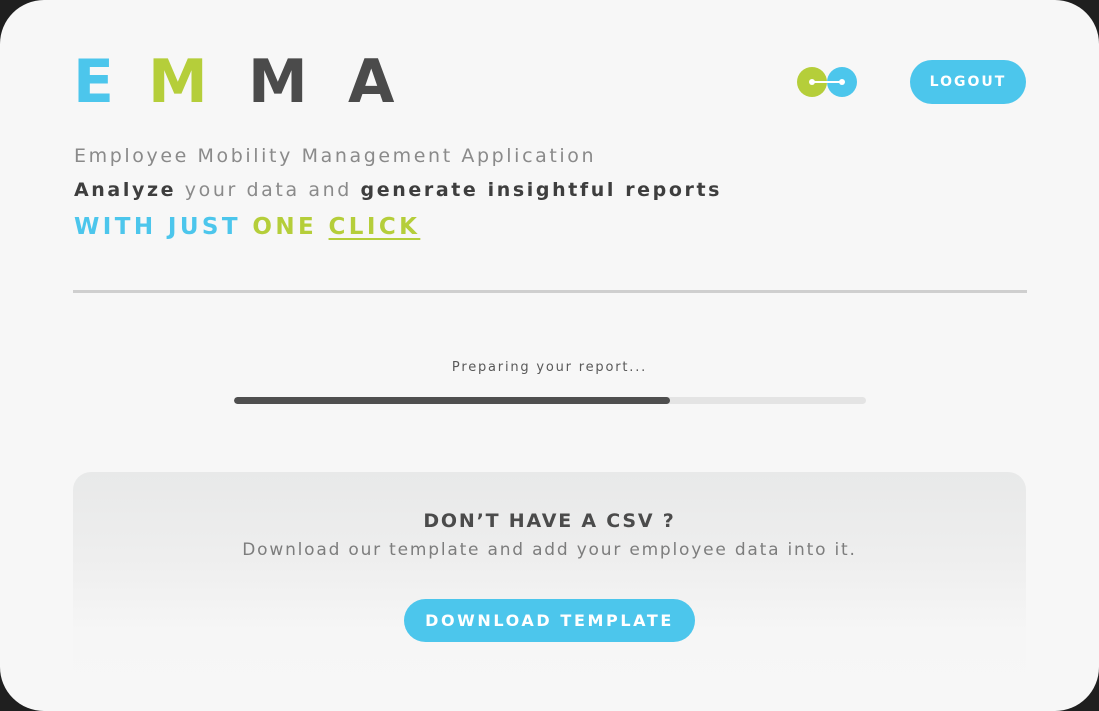 This screenshot has width=1099, height=711. I want to click on tagline-click: CLICK, so click(374, 227).